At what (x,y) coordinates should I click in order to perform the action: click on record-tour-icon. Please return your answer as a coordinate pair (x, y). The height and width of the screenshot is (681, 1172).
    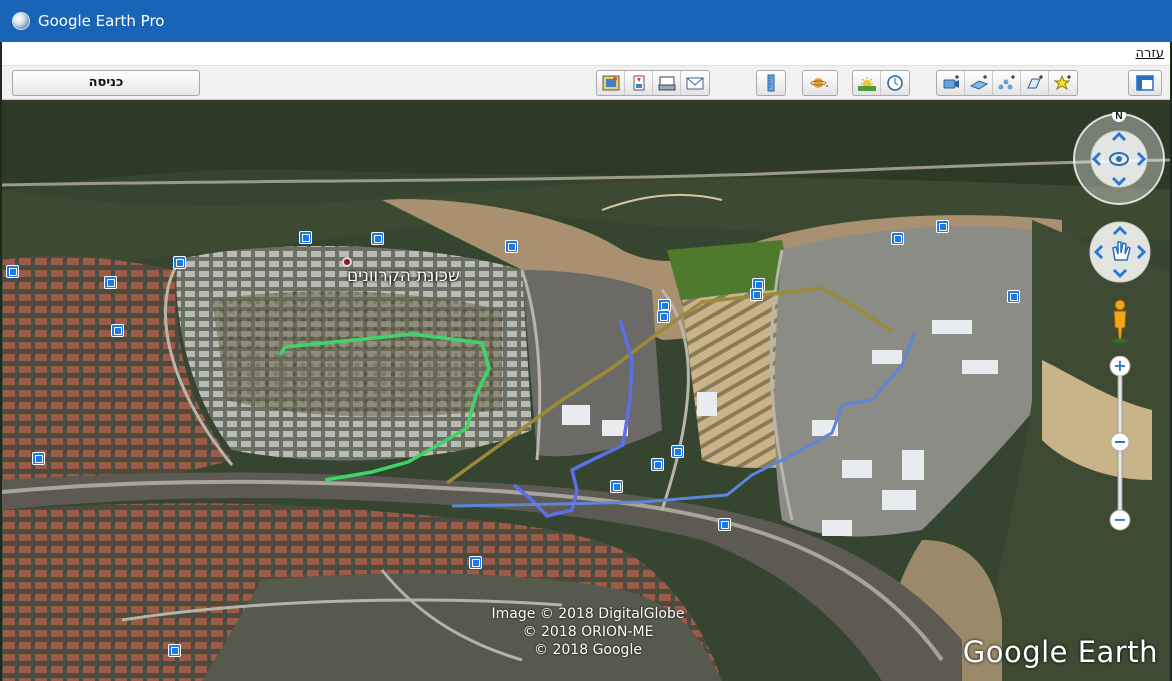
    Looking at the image, I should click on (951, 83).